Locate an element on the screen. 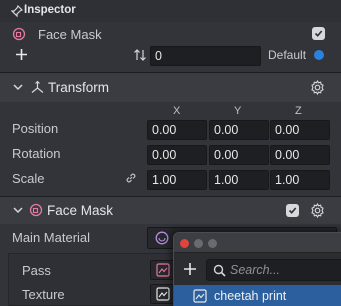 The width and height of the screenshot is (341, 306). layer-order-input: 0 is located at coordinates (205, 56).